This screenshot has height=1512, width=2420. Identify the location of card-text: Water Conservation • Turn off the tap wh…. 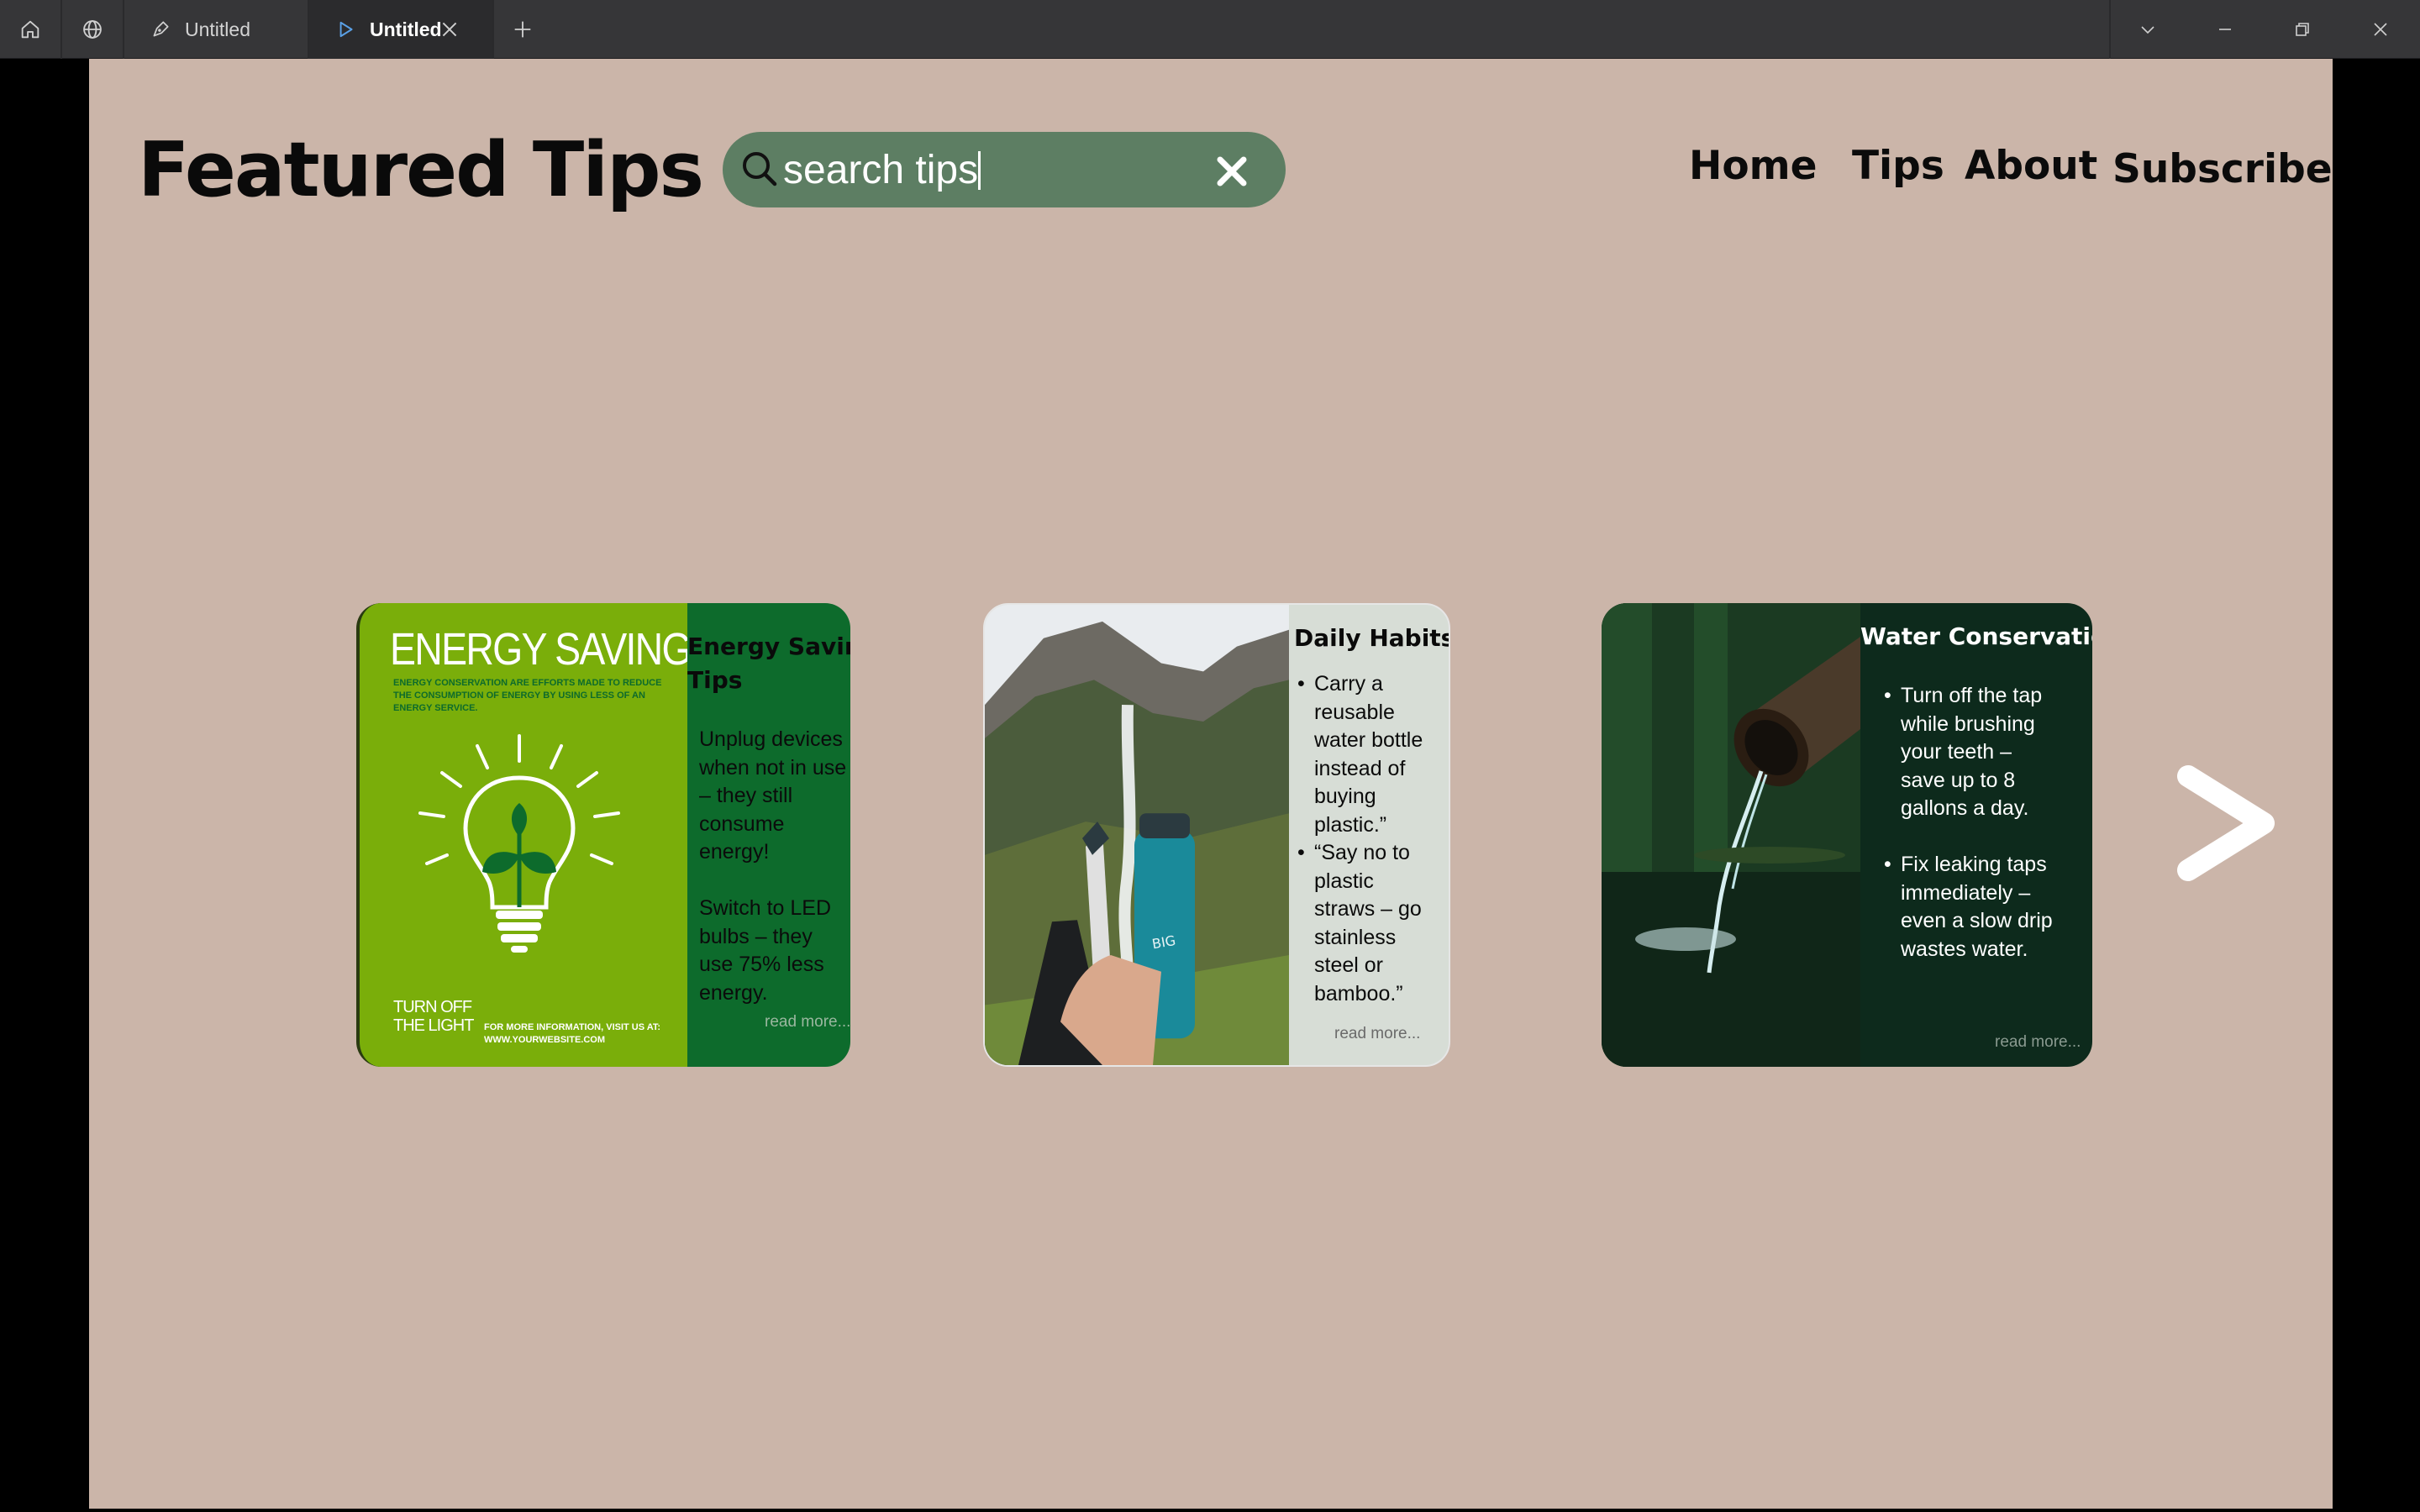
(1976, 835).